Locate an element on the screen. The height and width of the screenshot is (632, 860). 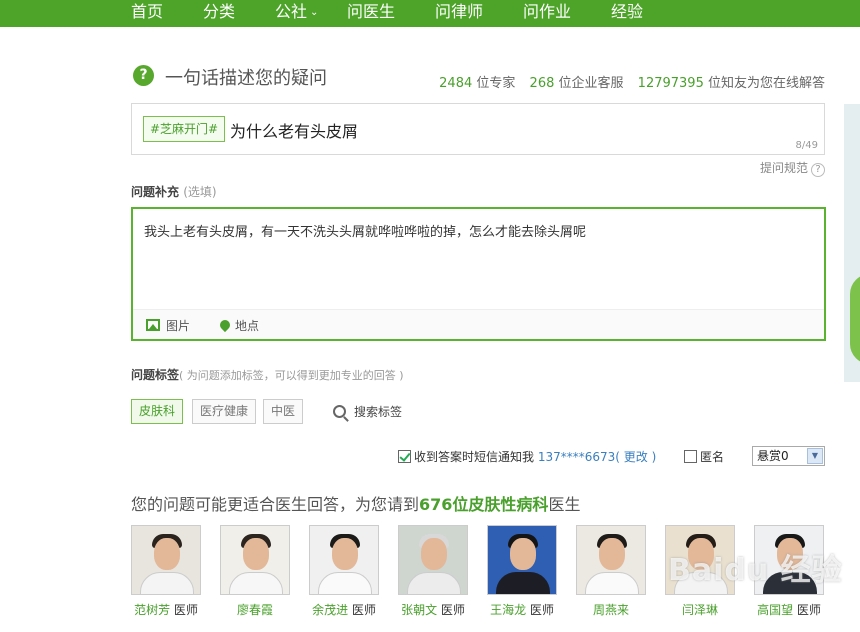
tag-tcm: 中医 is located at coordinates (283, 411).